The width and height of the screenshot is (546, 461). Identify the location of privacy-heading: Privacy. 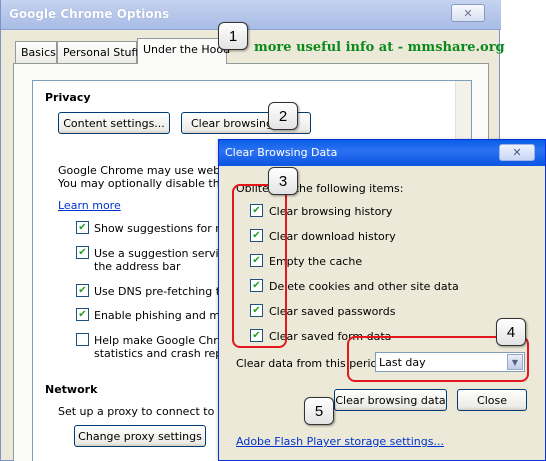
(68, 97).